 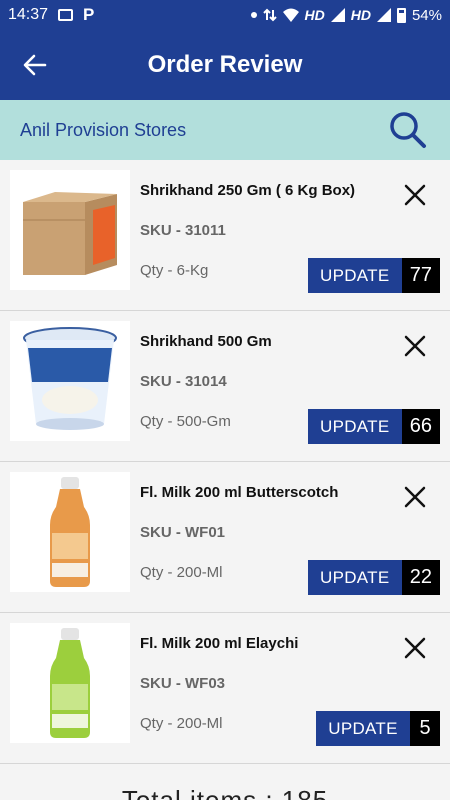 I want to click on store-bar: Anil Provision Stores, so click(x=225, y=130).